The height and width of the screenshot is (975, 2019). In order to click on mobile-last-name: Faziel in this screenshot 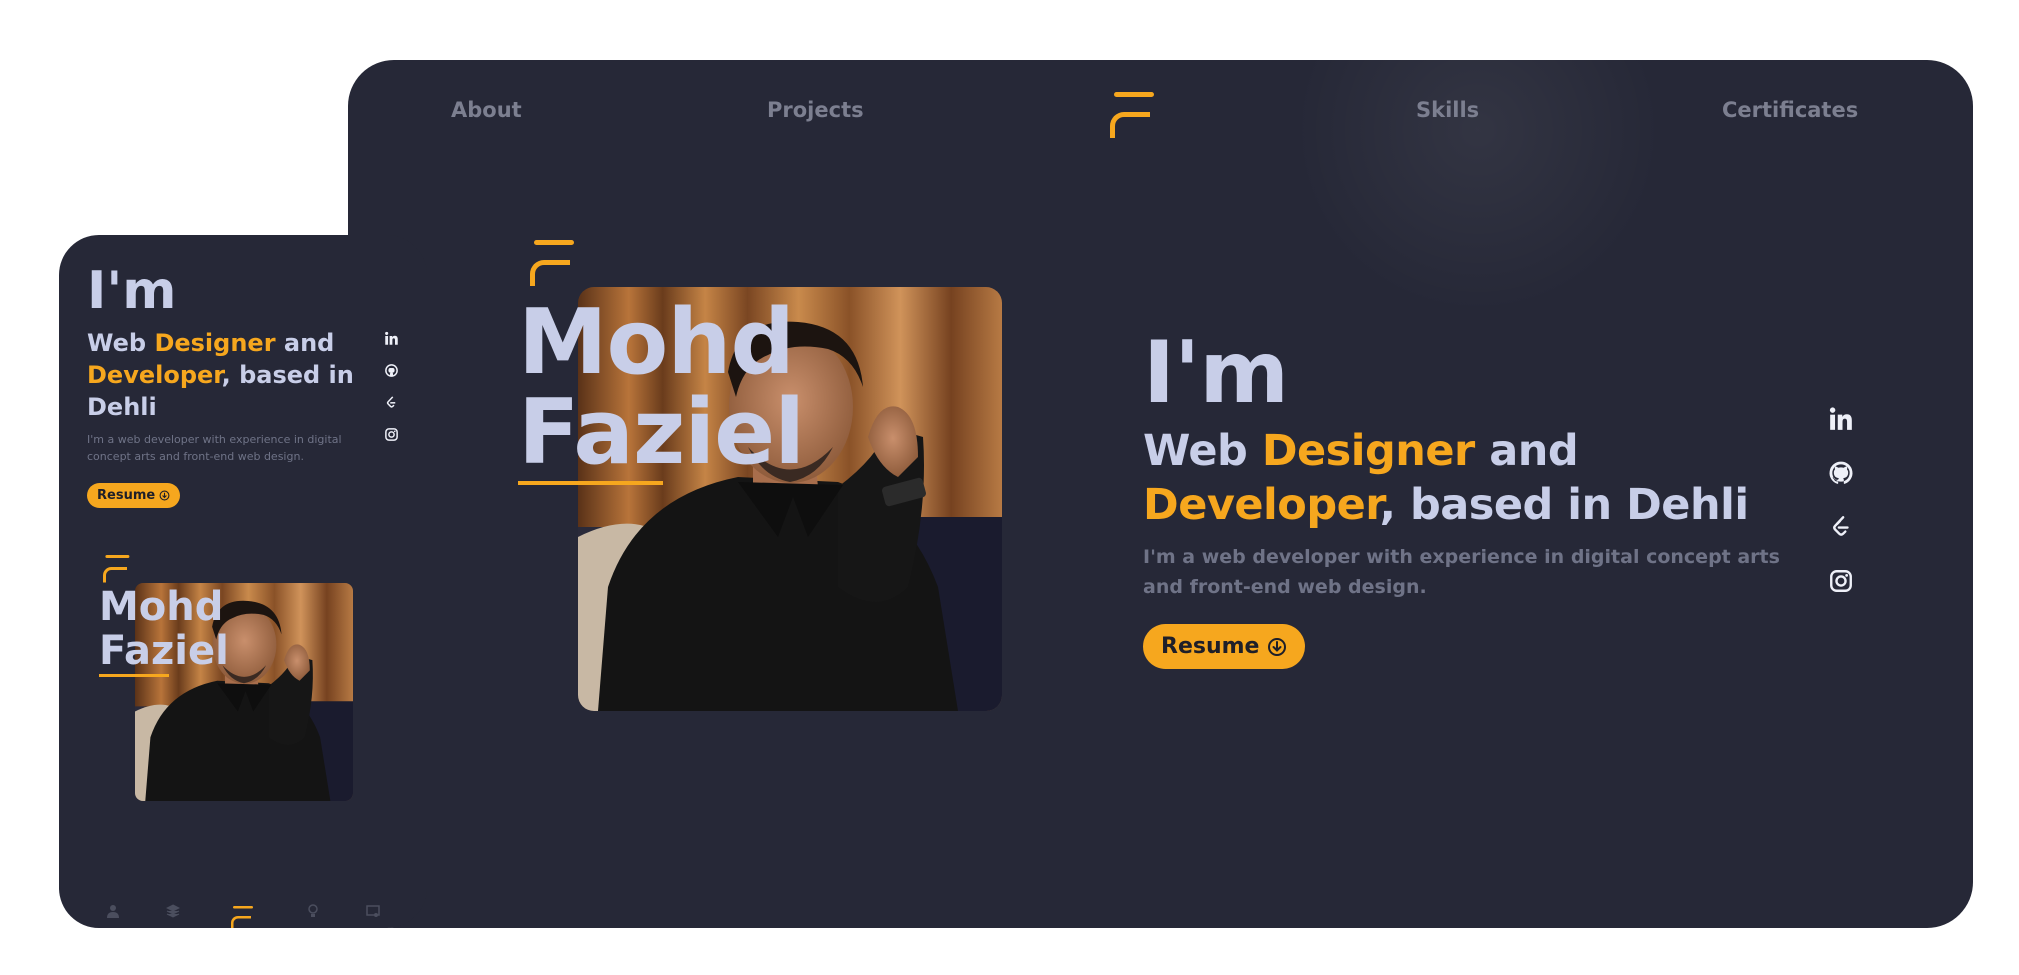, I will do `click(164, 651)`.